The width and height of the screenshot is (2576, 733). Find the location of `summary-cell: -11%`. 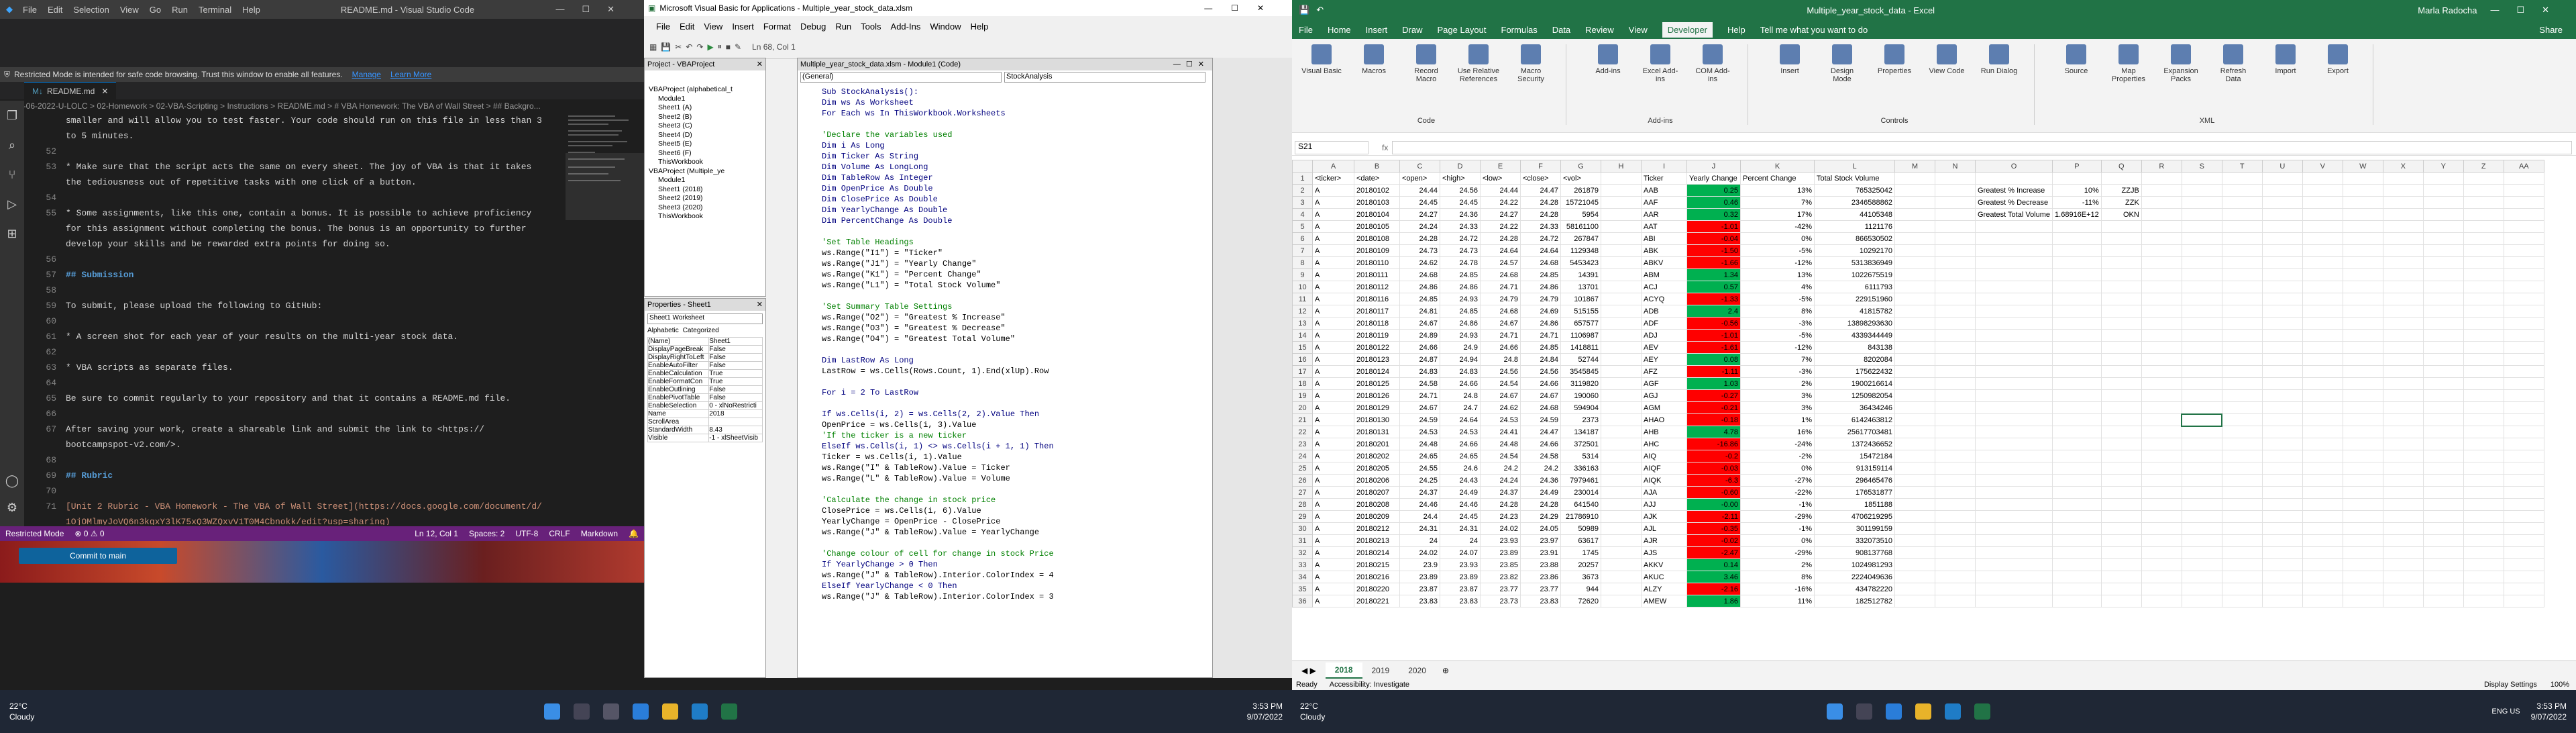

summary-cell: -11% is located at coordinates (2077, 202).